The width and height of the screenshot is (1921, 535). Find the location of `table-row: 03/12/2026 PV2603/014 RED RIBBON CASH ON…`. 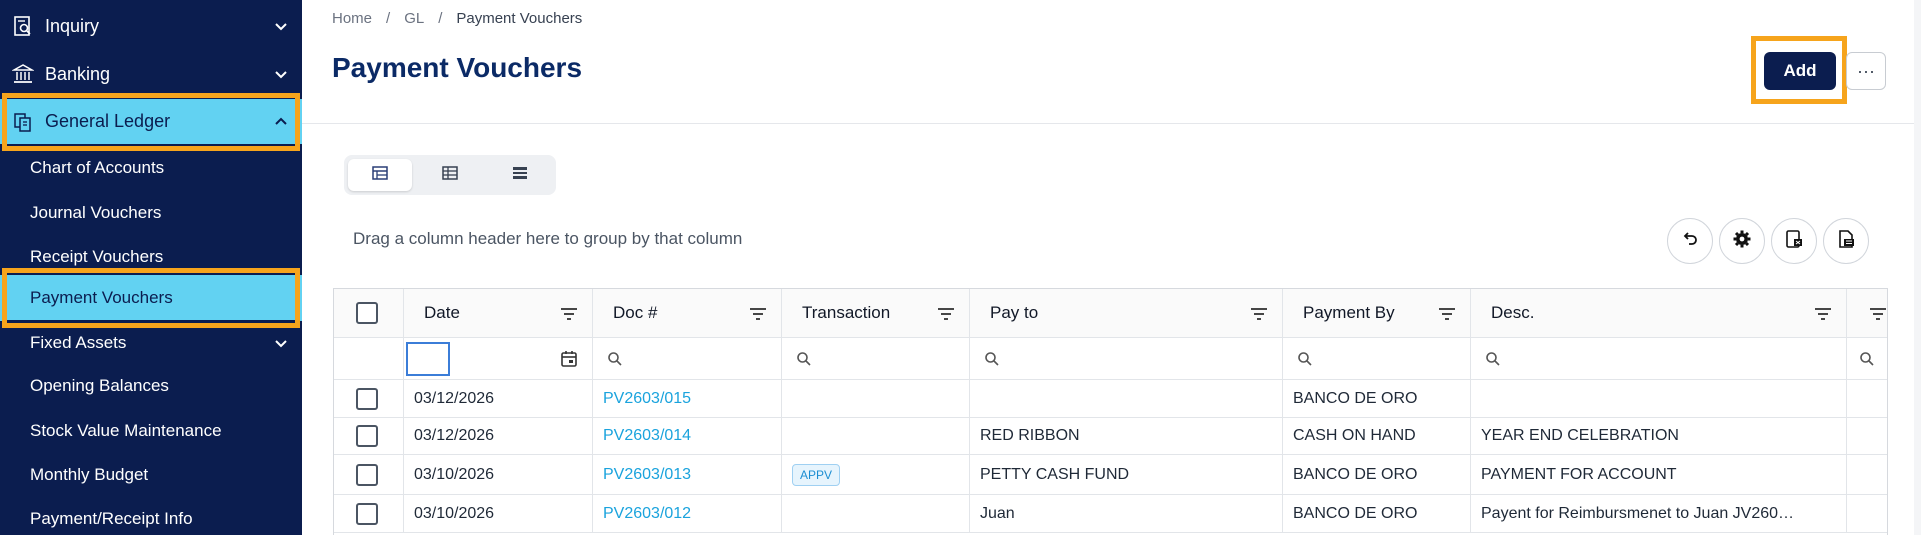

table-row: 03/12/2026 PV2603/014 RED RIBBON CASH ON… is located at coordinates (1110, 436).